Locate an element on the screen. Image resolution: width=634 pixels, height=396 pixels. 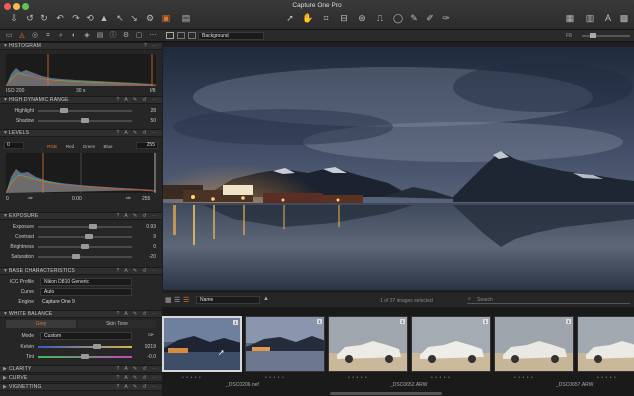
tint-value: -0.0 is located at coordinates (146, 357).